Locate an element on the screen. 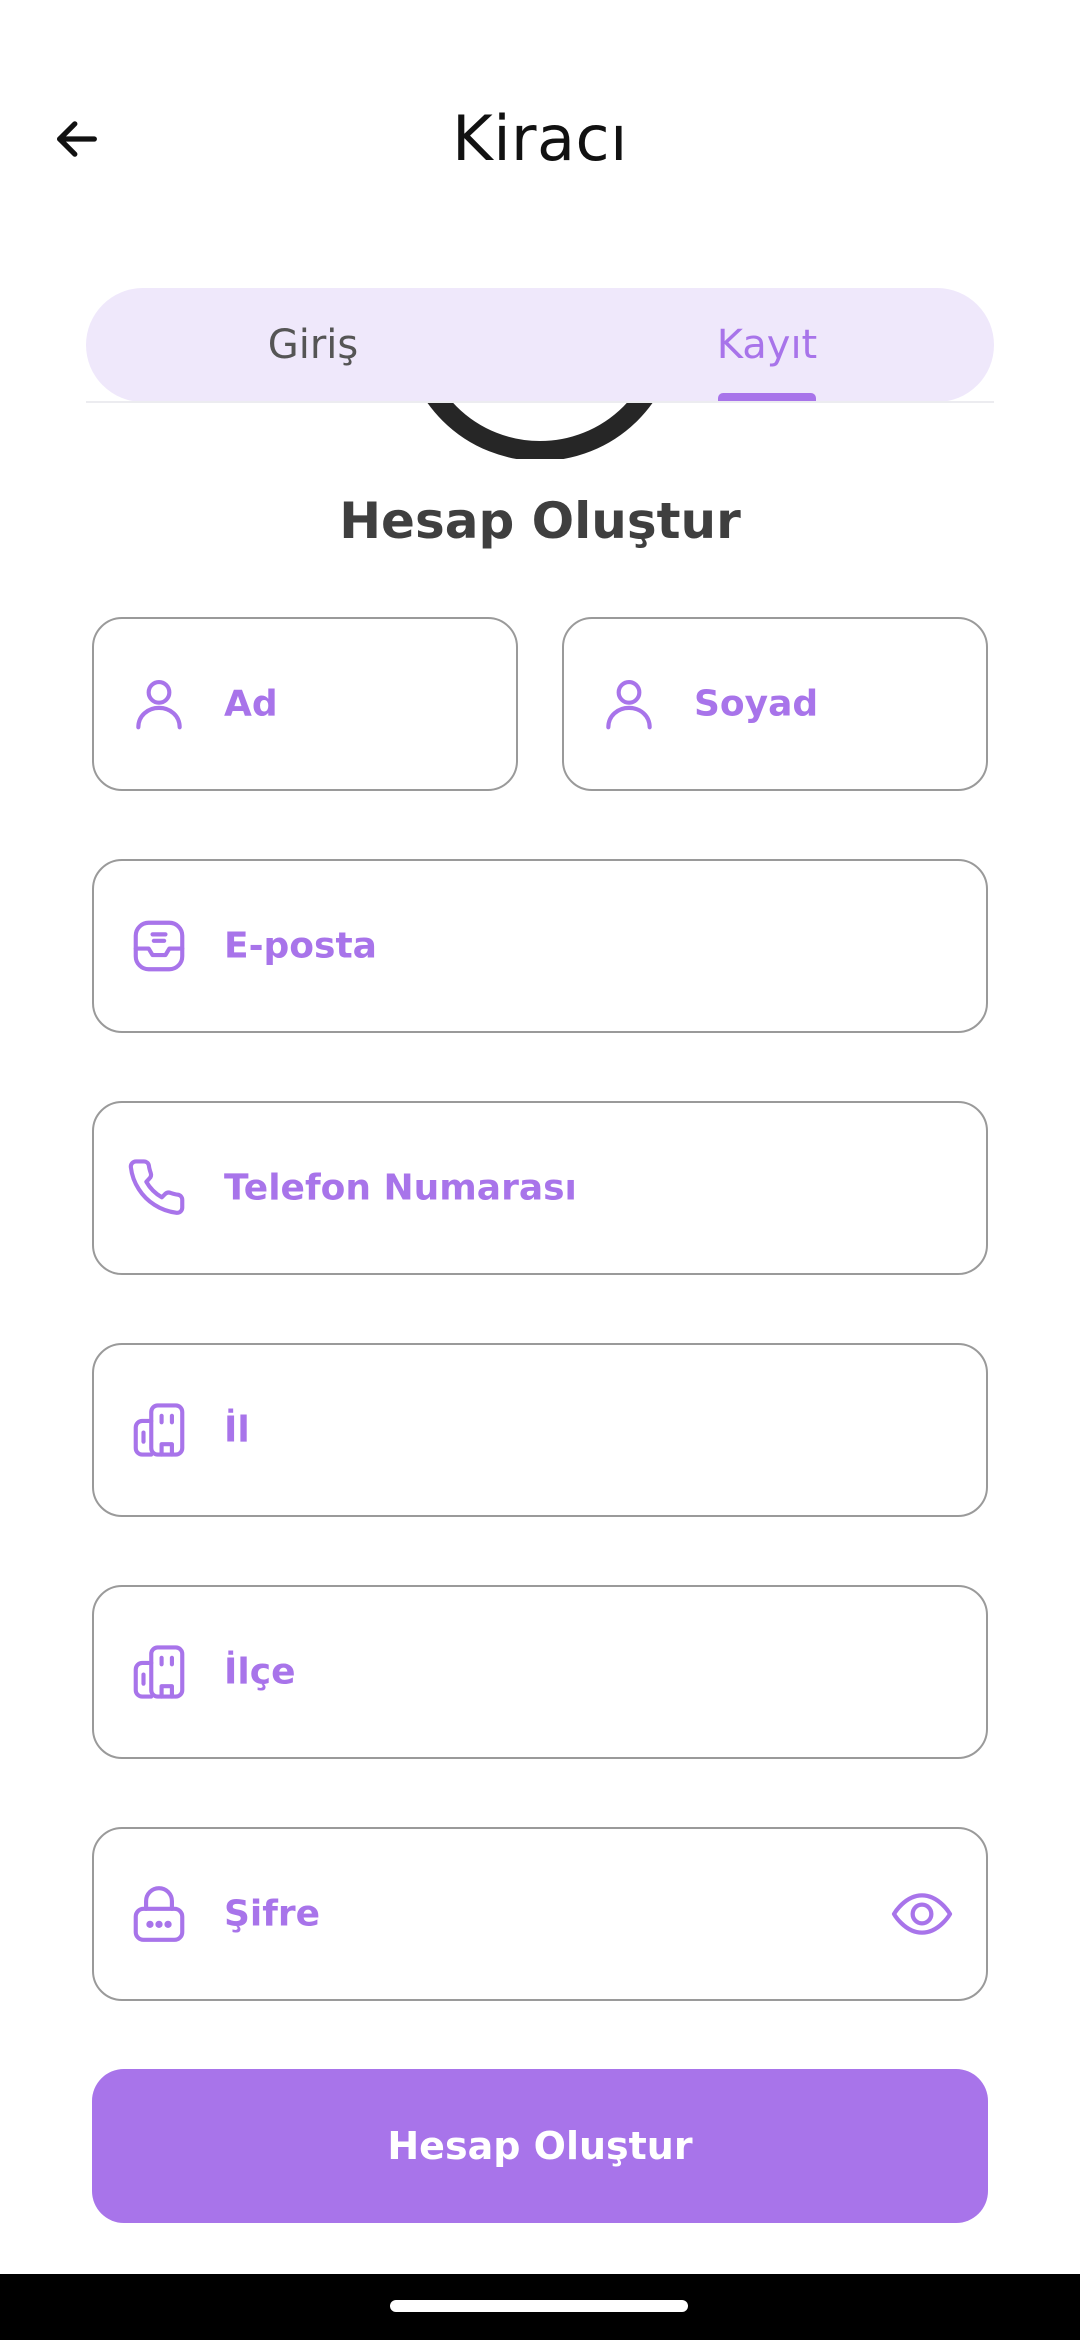 This screenshot has height=2340, width=1080. tab-login: Giriş is located at coordinates (313, 345).